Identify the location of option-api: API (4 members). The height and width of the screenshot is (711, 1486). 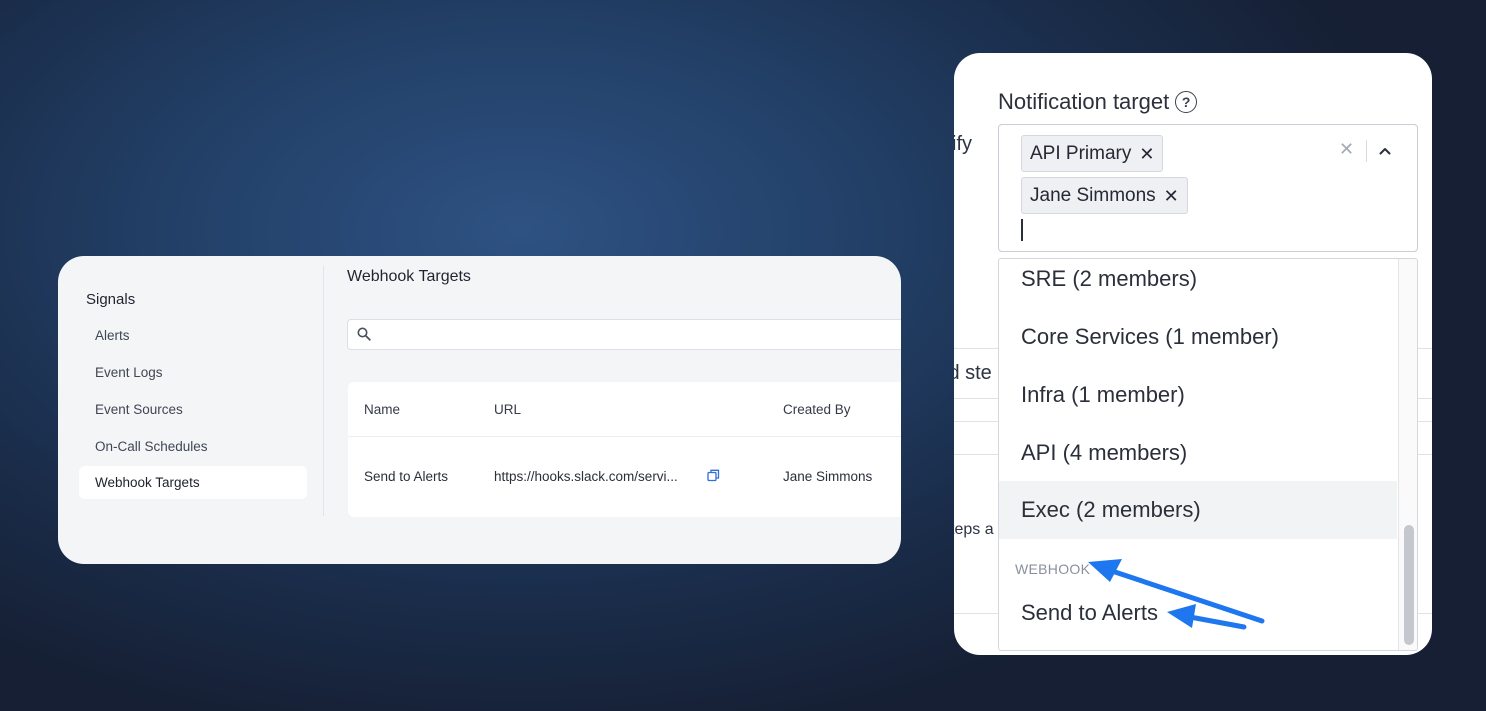
(1198, 453).